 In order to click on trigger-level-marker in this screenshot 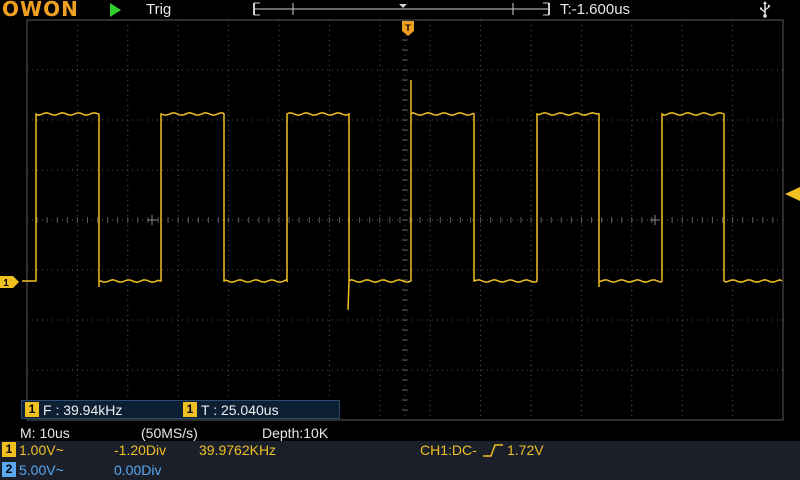, I will do `click(792, 194)`.